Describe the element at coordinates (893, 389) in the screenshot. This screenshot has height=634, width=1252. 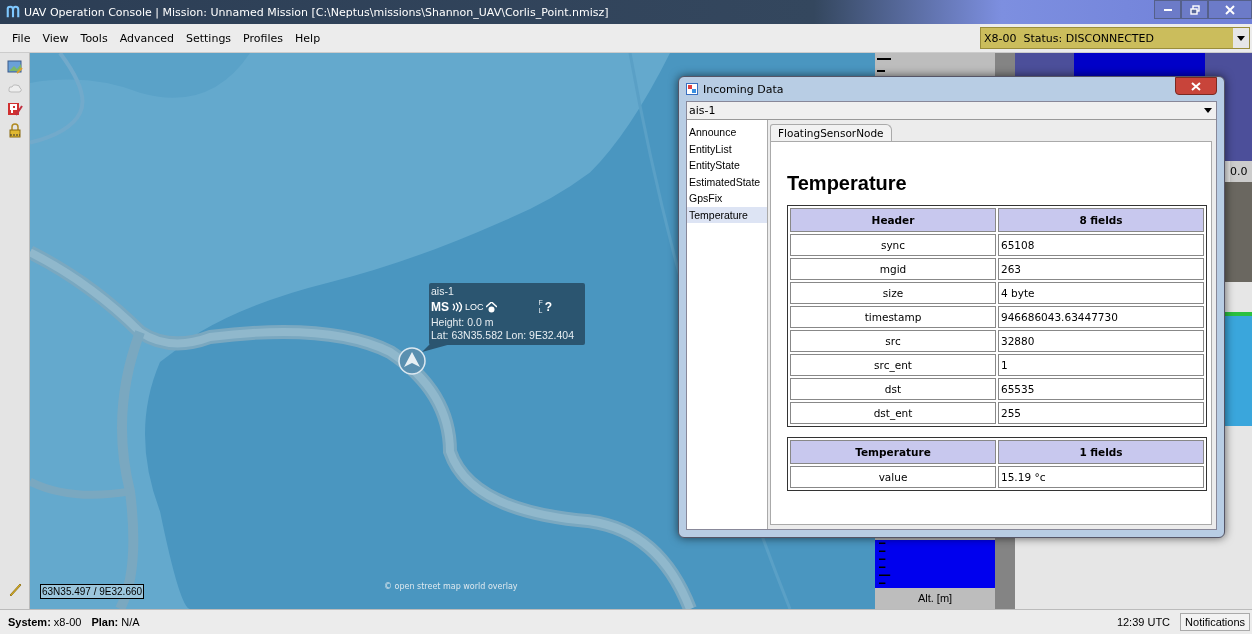
I see `table-cell: dst` at that location.